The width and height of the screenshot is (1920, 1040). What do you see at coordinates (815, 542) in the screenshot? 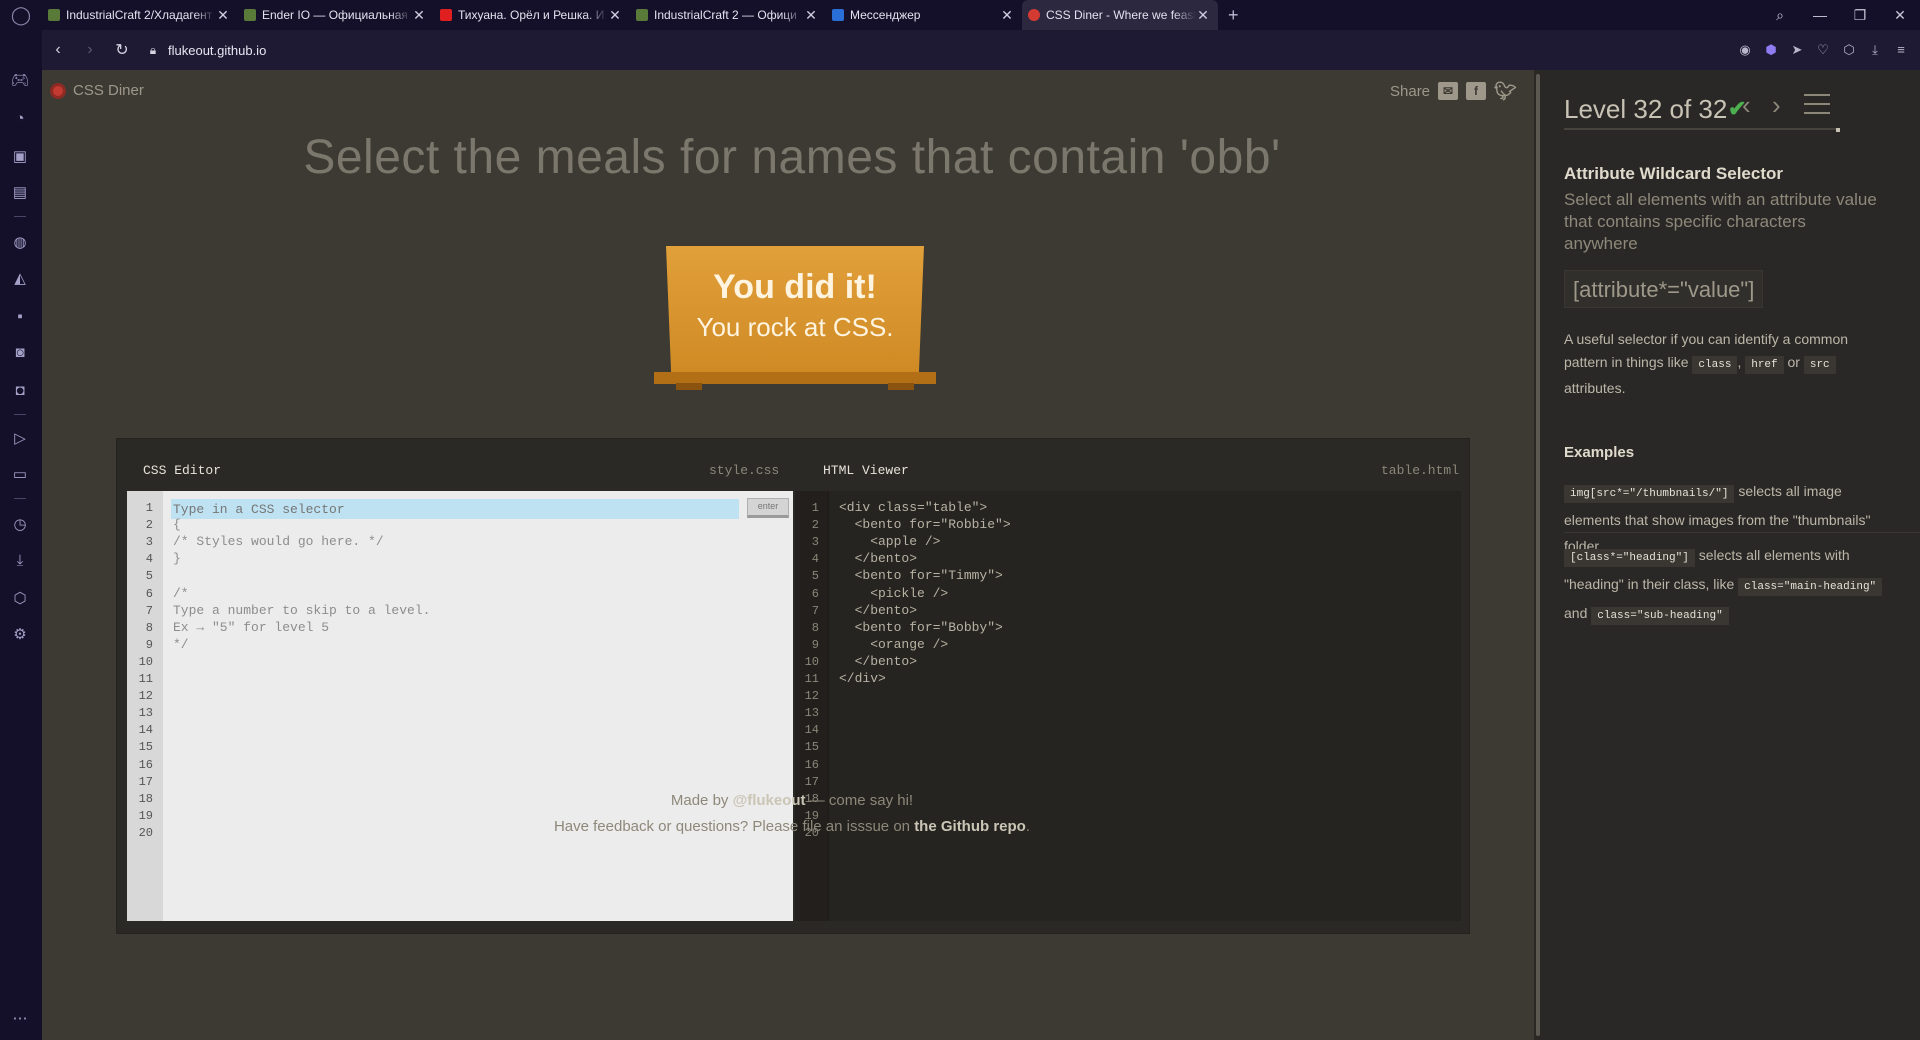
I see `line-number: 3` at bounding box center [815, 542].